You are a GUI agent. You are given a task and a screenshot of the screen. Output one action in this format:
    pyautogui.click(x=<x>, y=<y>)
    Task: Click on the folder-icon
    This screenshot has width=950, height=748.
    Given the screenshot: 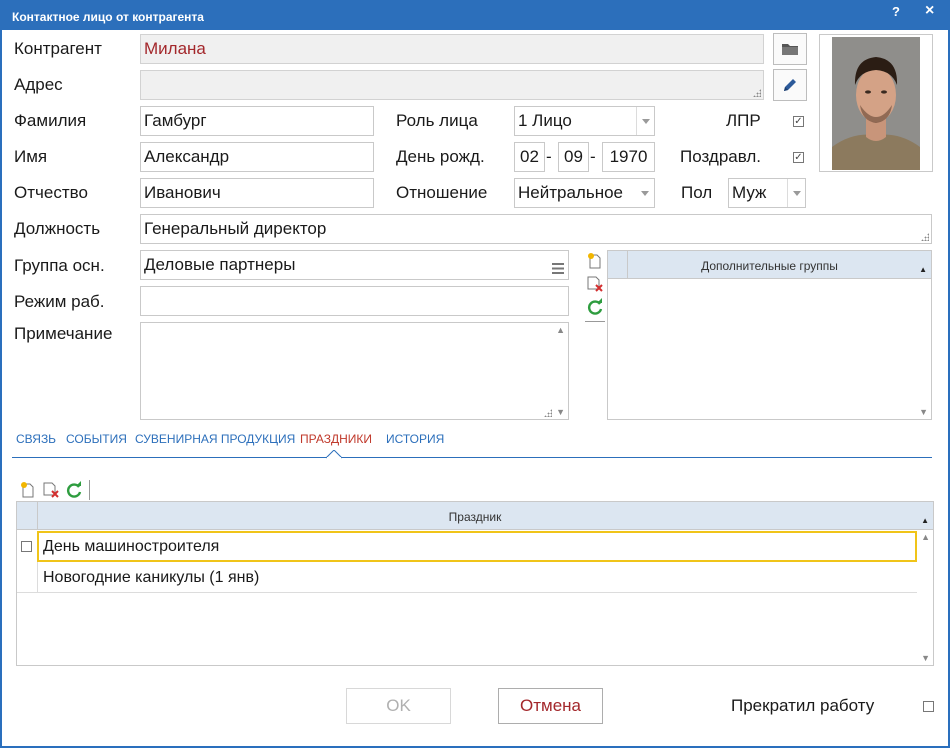 What is the action you would take?
    pyautogui.click(x=790, y=49)
    